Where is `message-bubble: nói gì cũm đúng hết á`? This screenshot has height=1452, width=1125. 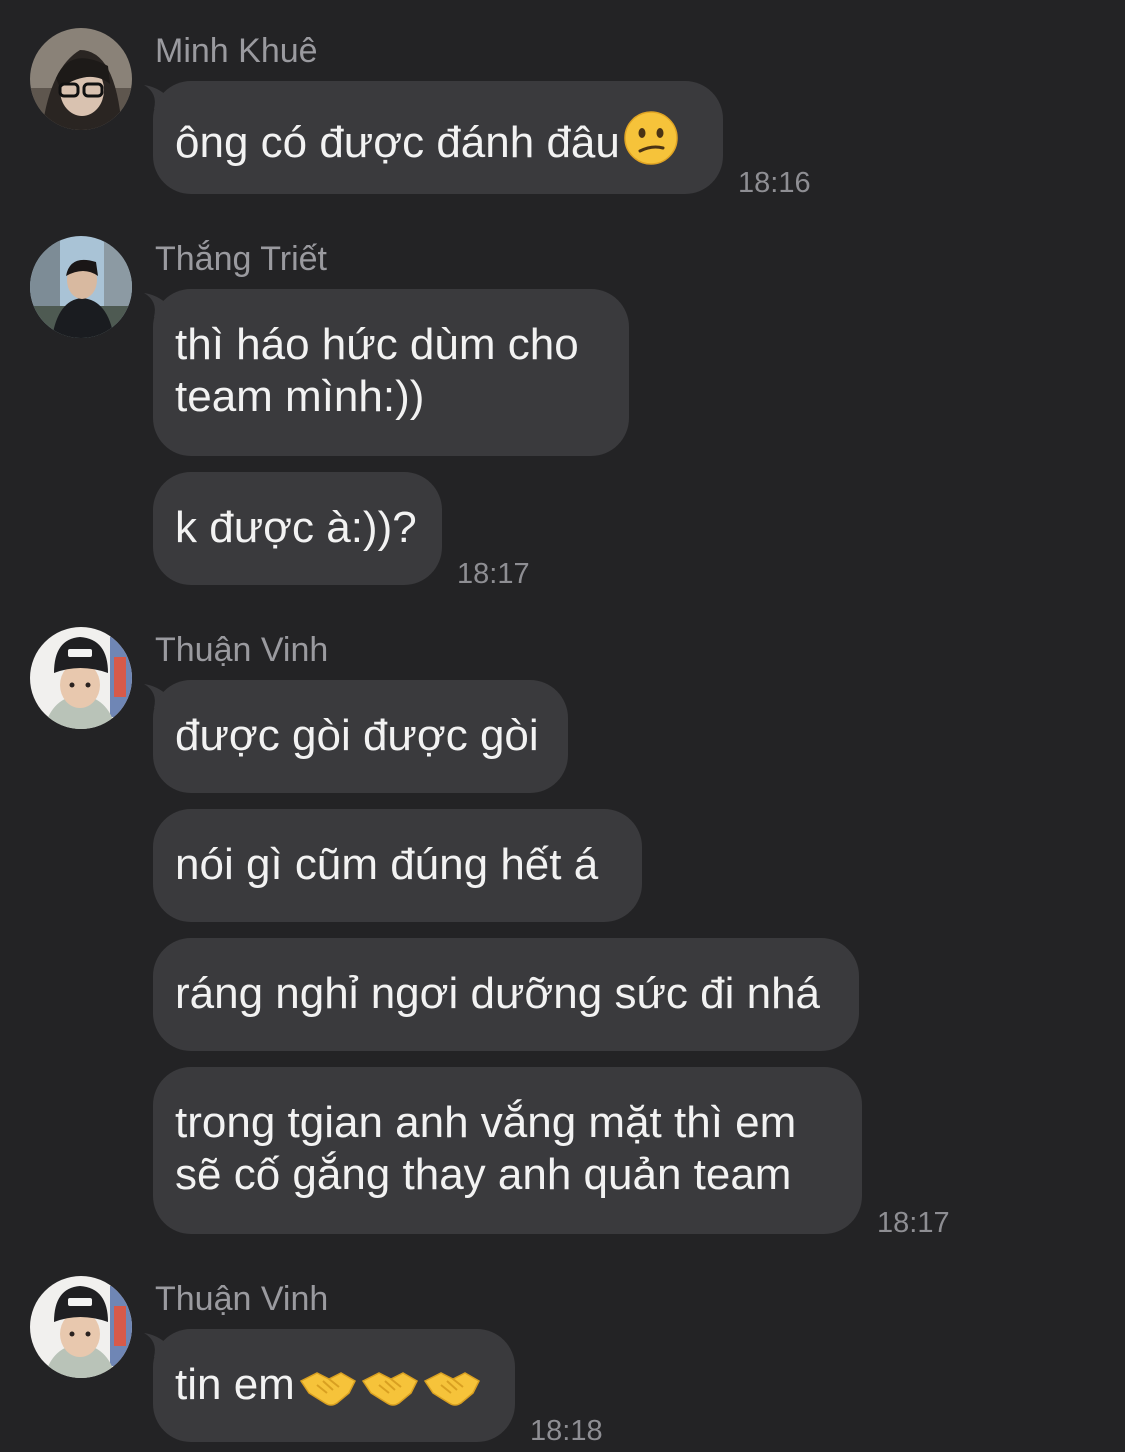 message-bubble: nói gì cũm đúng hết á is located at coordinates (397, 865).